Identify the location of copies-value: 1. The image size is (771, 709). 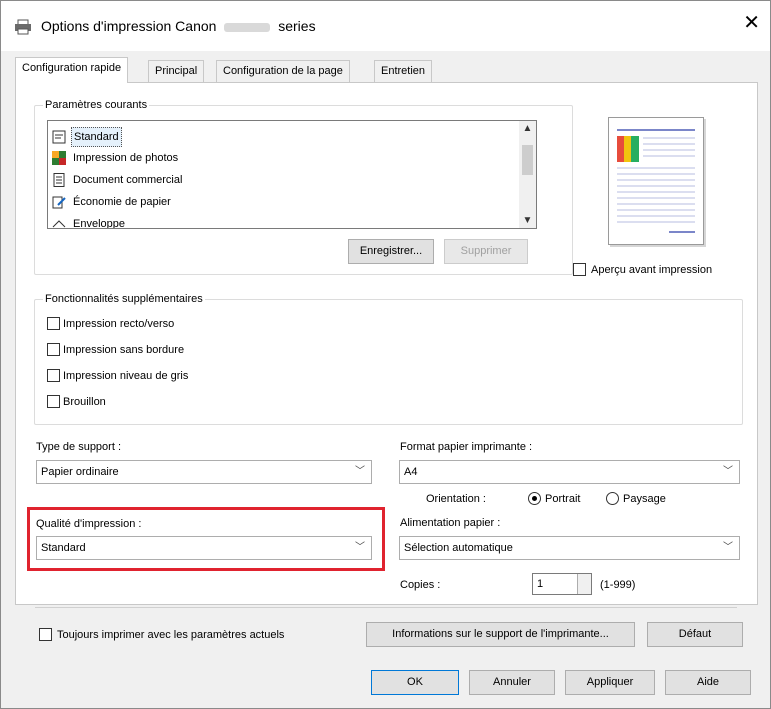
(540, 584).